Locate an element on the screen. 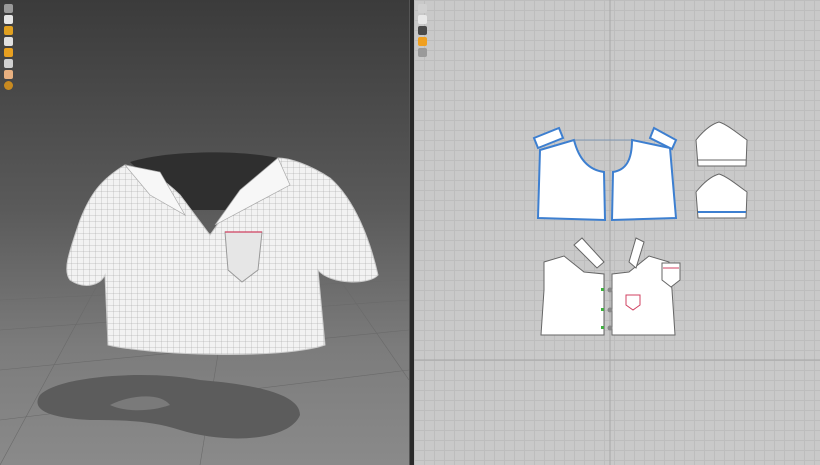  body-icon is located at coordinates (8, 74).